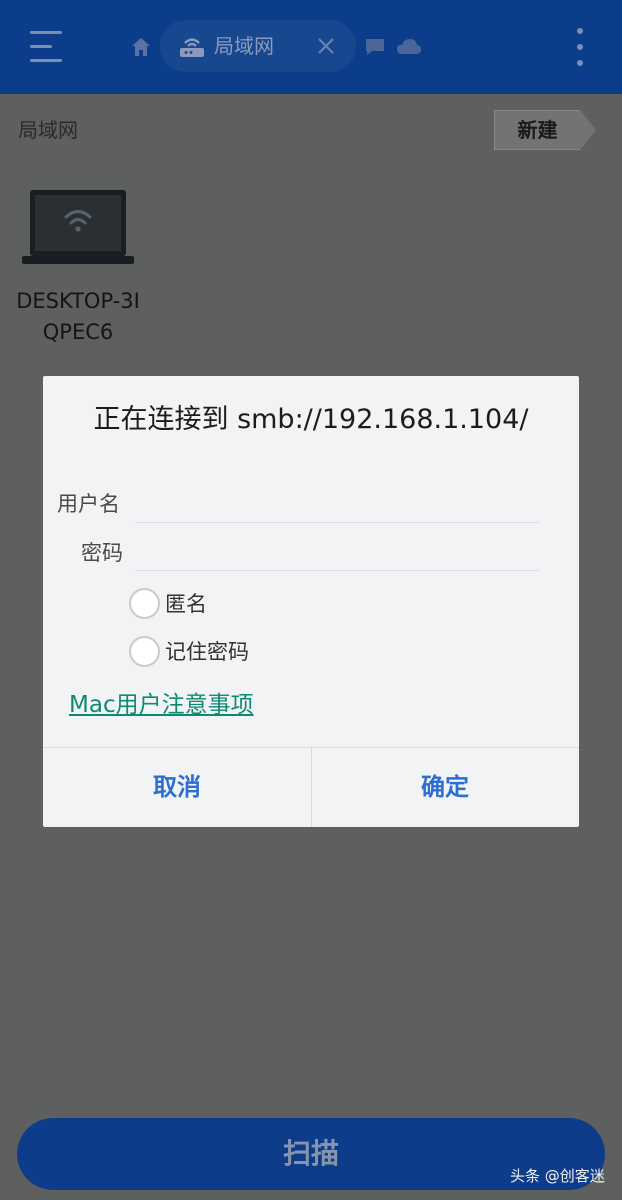 This screenshot has width=622, height=1200. What do you see at coordinates (557, 1176) in the screenshot?
I see `watermark: 头条 @创客迷` at bounding box center [557, 1176].